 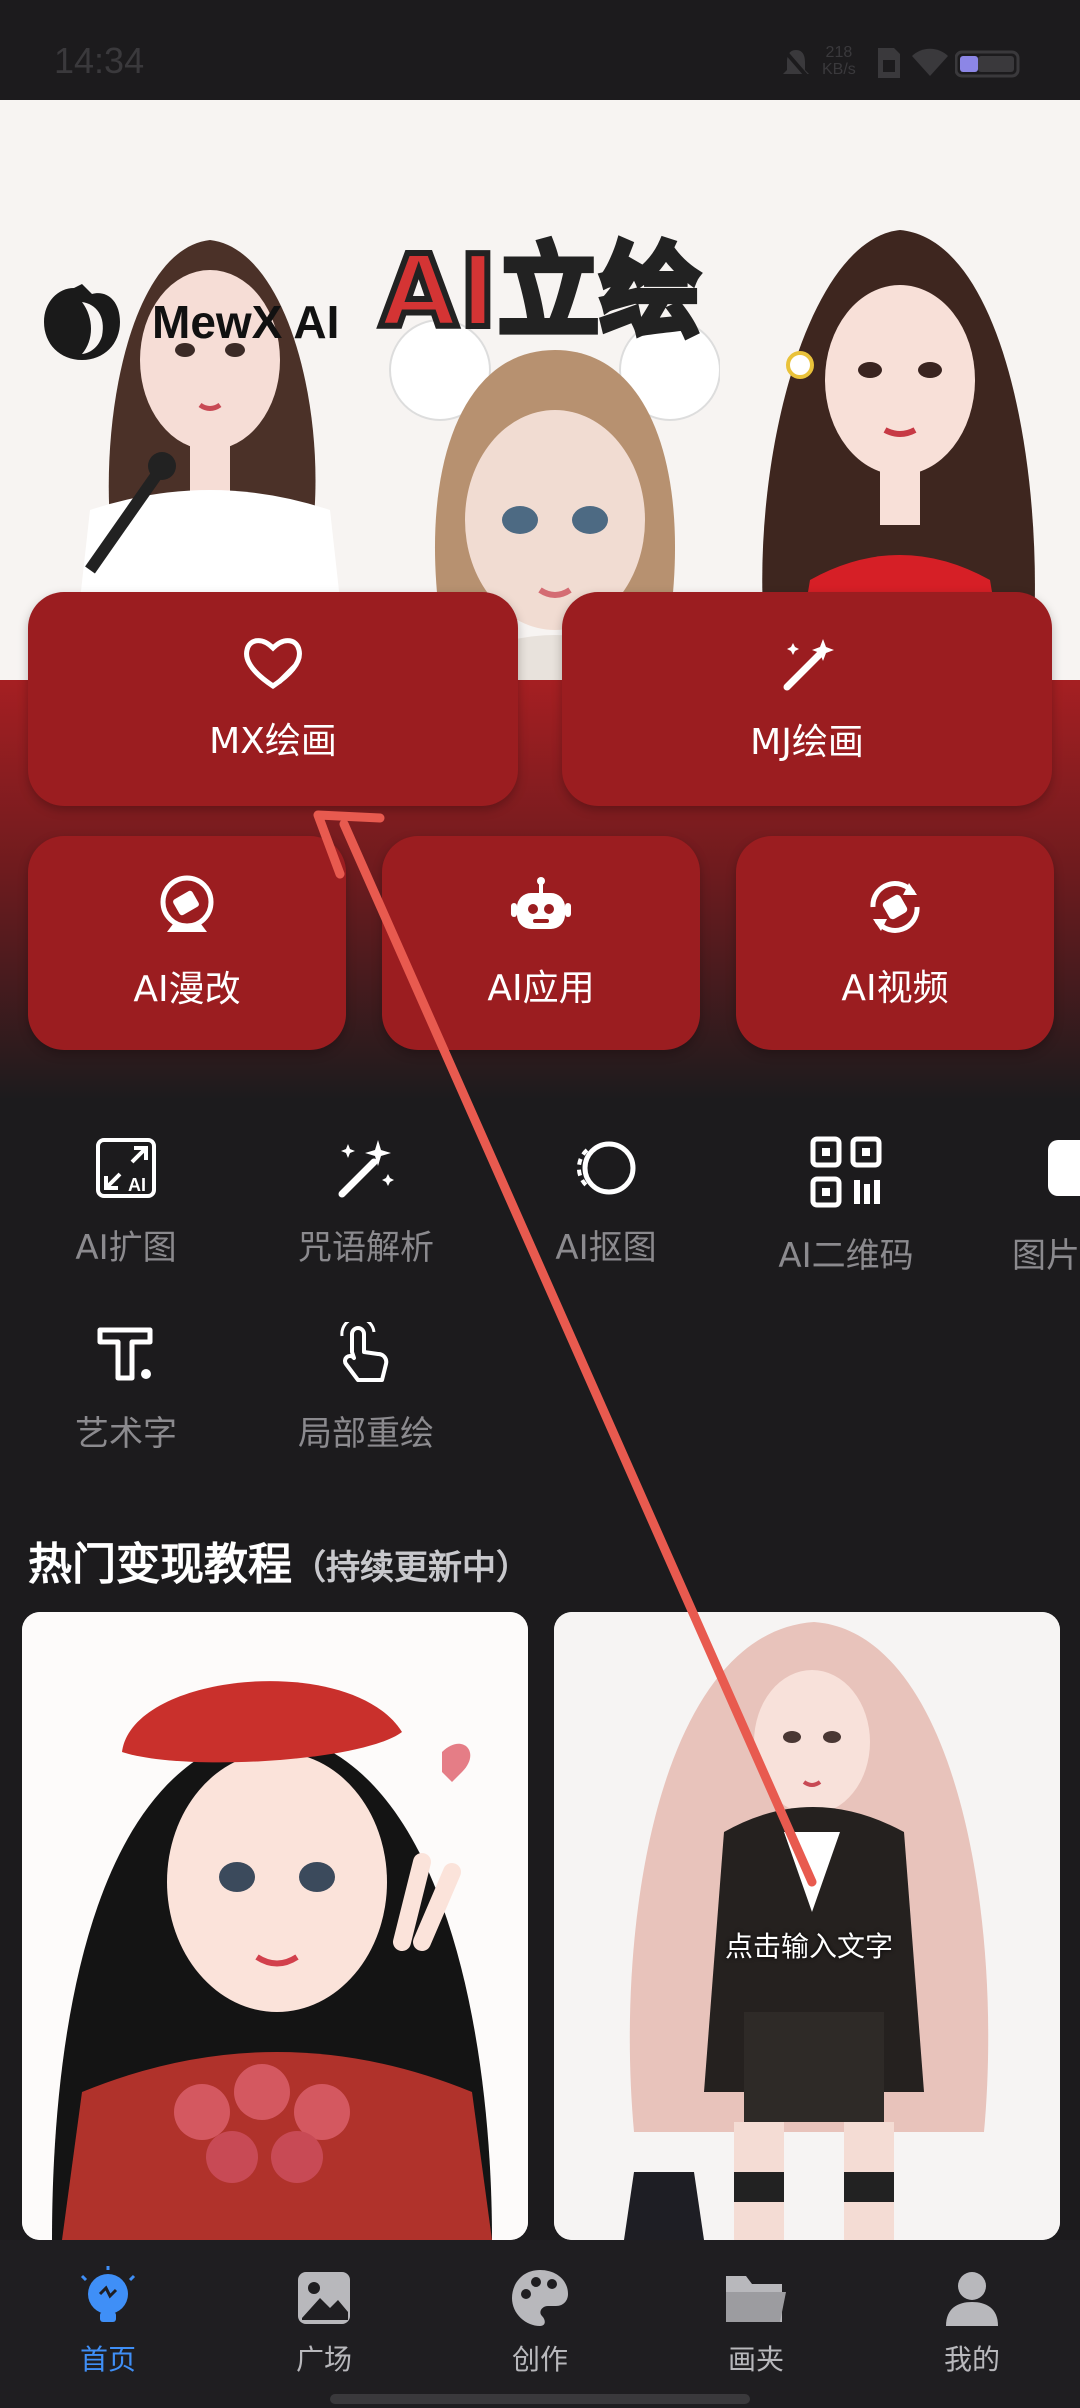 I want to click on nav-folder: 画夹, so click(x=756, y=2322).